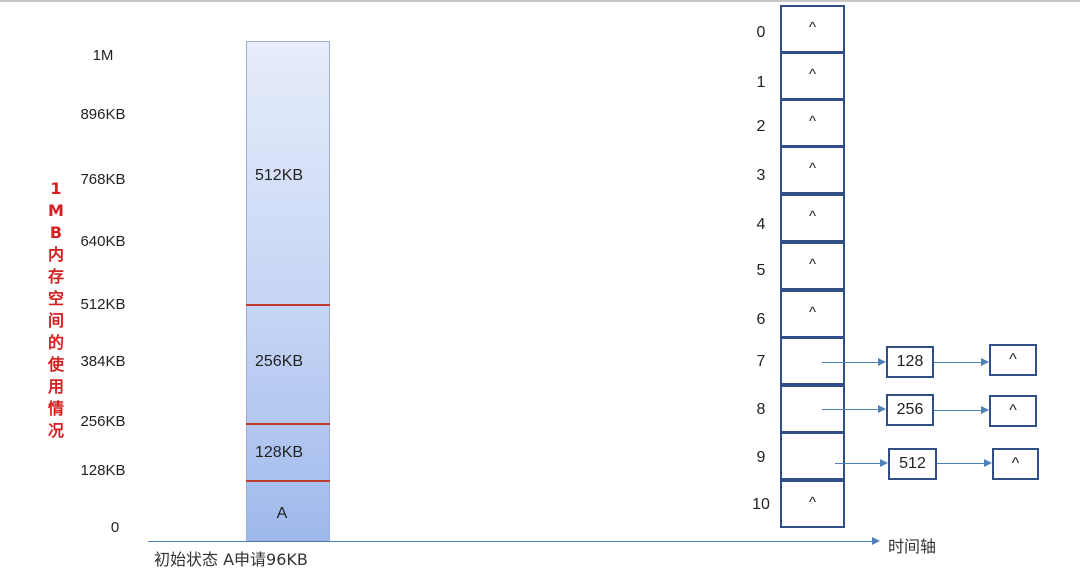 The height and width of the screenshot is (570, 1080). I want to click on memory-bar, so click(288, 291).